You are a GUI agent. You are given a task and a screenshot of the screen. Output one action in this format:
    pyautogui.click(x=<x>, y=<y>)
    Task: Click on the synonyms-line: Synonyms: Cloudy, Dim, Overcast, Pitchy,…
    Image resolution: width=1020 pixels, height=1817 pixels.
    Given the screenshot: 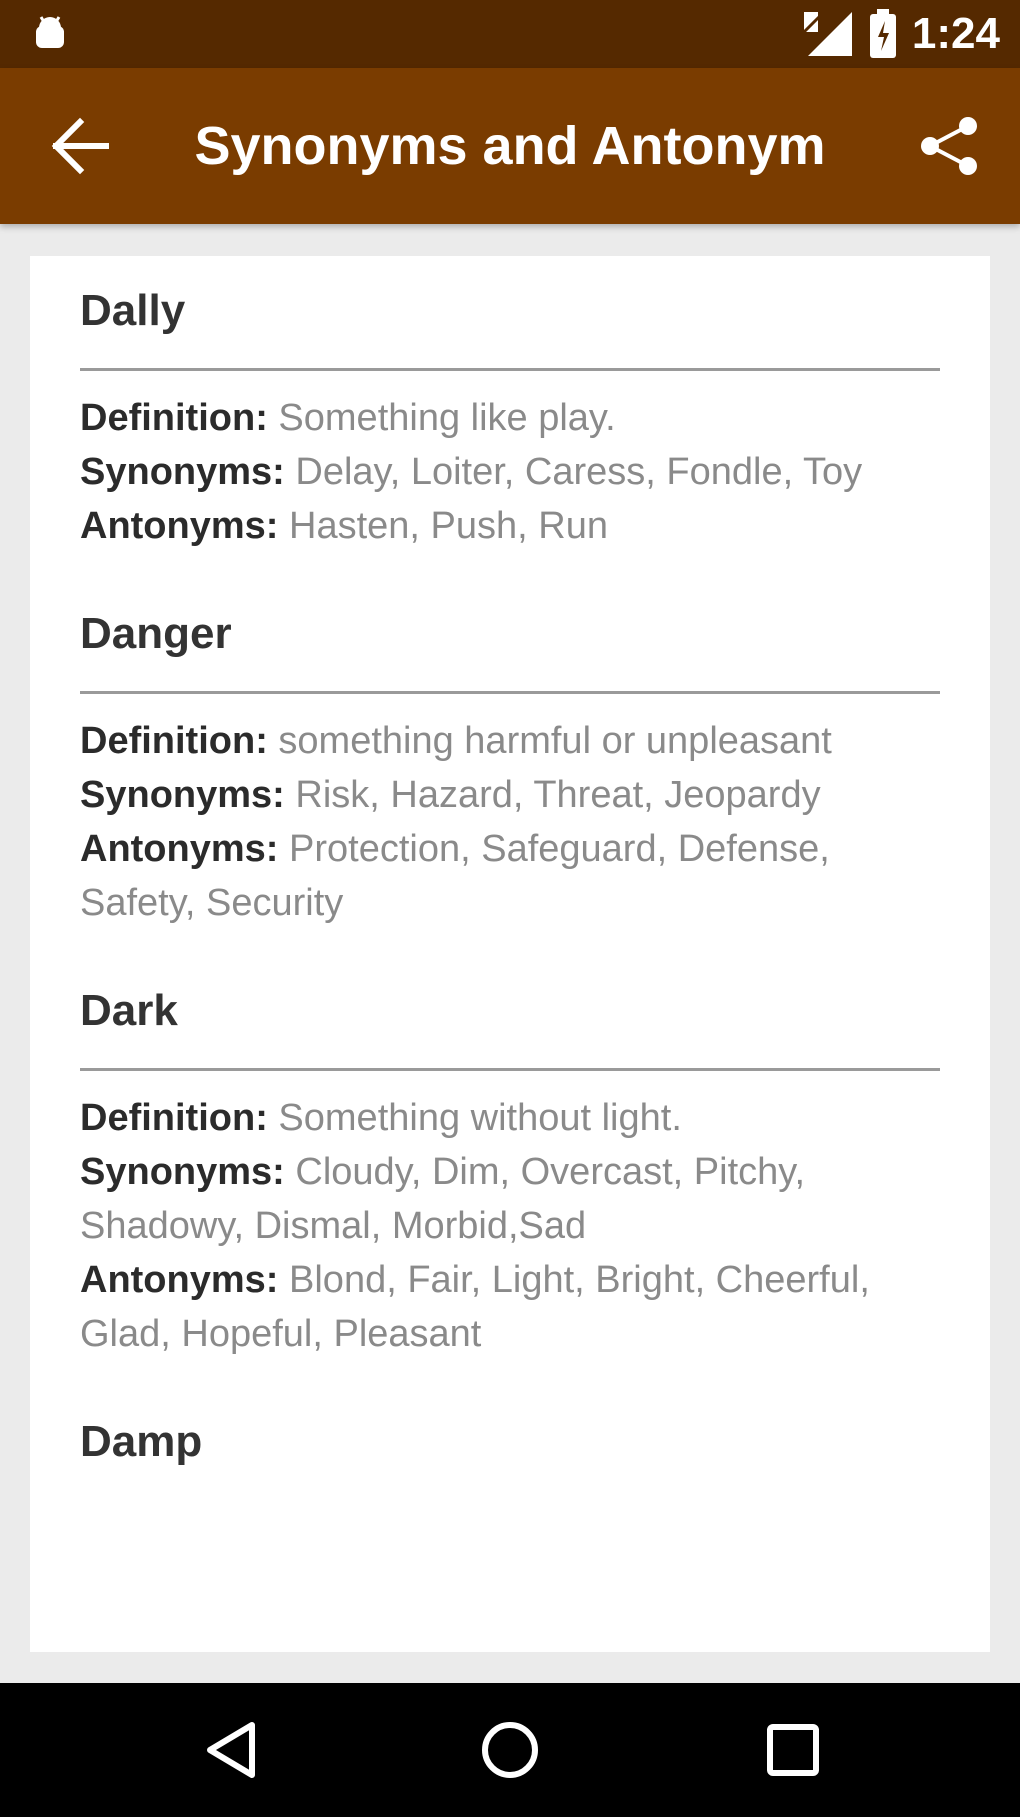 What is the action you would take?
    pyautogui.click(x=510, y=1199)
    